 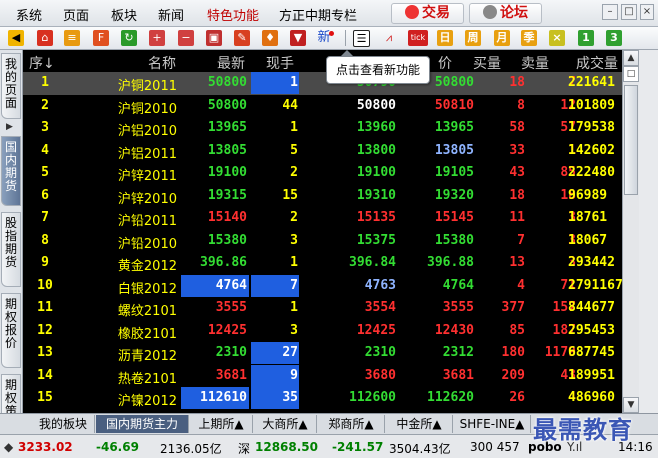 I want to click on col-volume-header: 成交量, so click(x=597, y=63).